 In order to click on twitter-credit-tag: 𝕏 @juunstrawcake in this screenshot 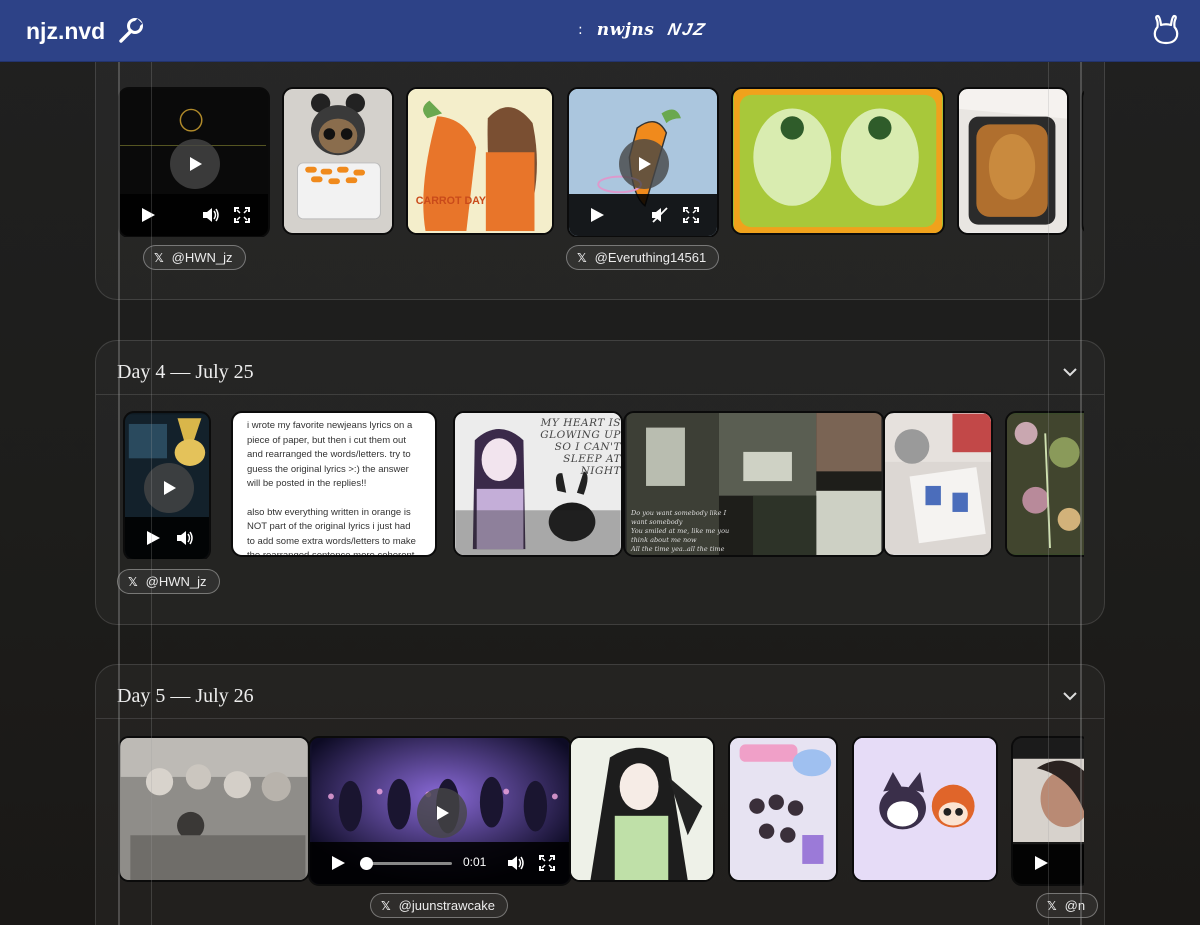, I will do `click(439, 905)`.